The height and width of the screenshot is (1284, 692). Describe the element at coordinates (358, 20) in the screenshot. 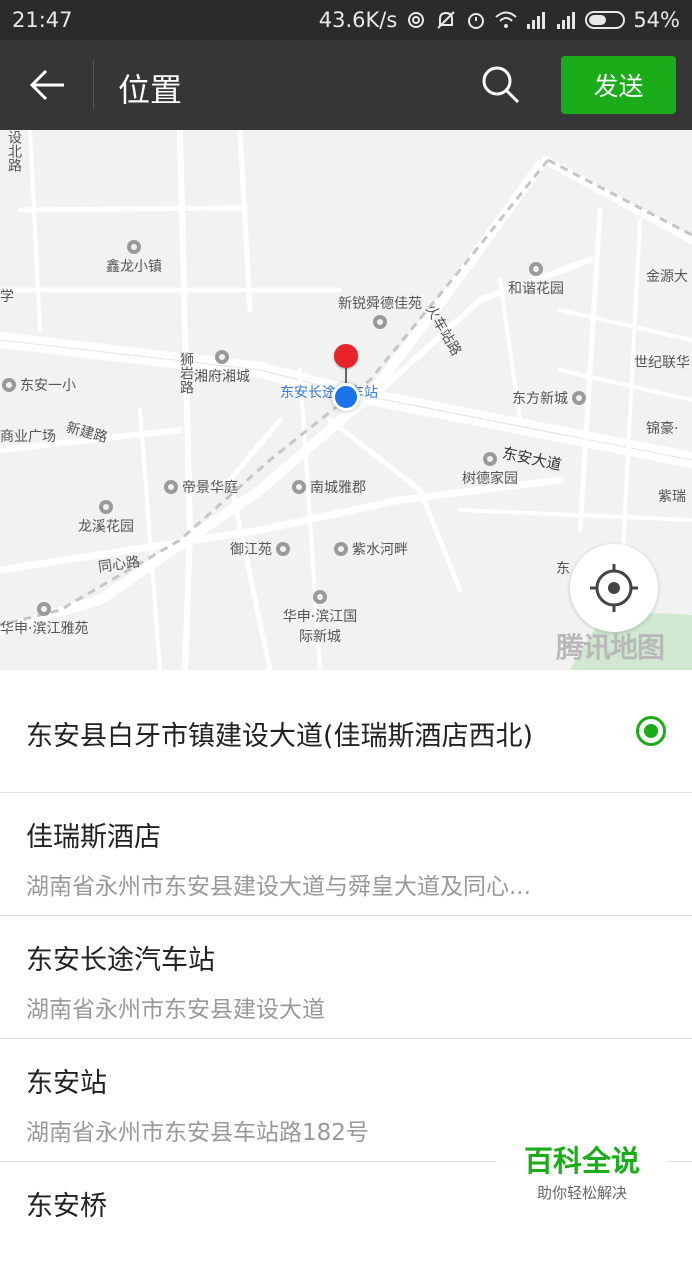

I see `net-speed: 43.6K/s` at that location.